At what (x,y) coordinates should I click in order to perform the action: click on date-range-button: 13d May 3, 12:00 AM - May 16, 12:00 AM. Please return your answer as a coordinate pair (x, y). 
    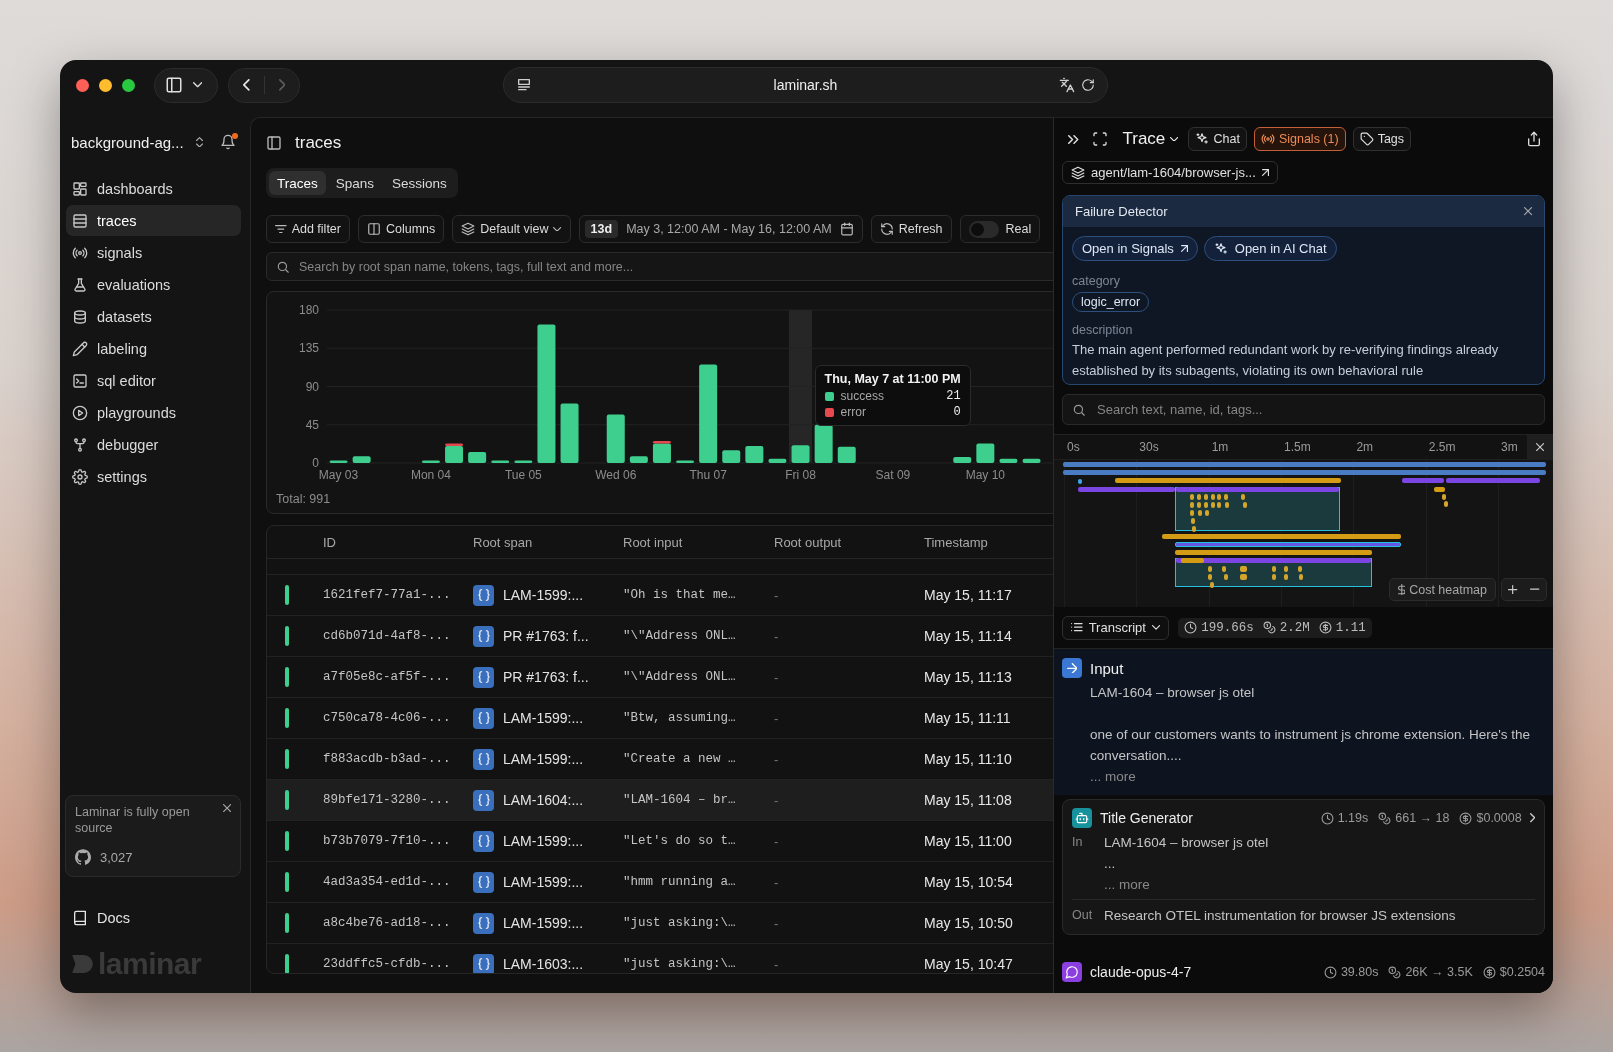
    Looking at the image, I should click on (720, 229).